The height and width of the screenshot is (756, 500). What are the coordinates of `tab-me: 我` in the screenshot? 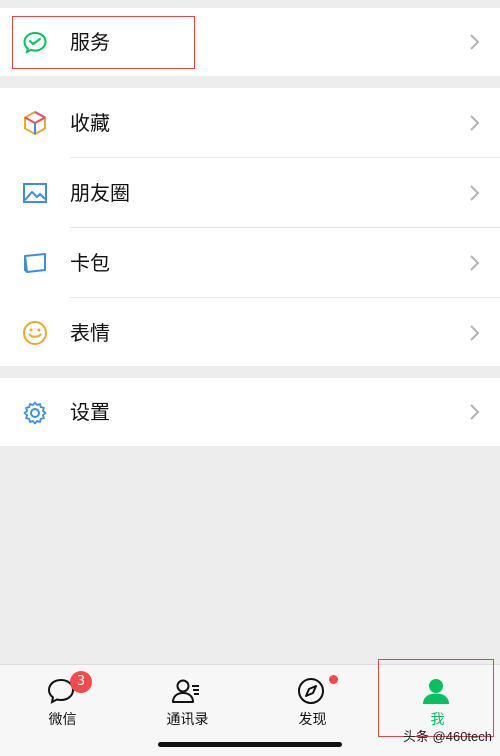 It's located at (437, 700).